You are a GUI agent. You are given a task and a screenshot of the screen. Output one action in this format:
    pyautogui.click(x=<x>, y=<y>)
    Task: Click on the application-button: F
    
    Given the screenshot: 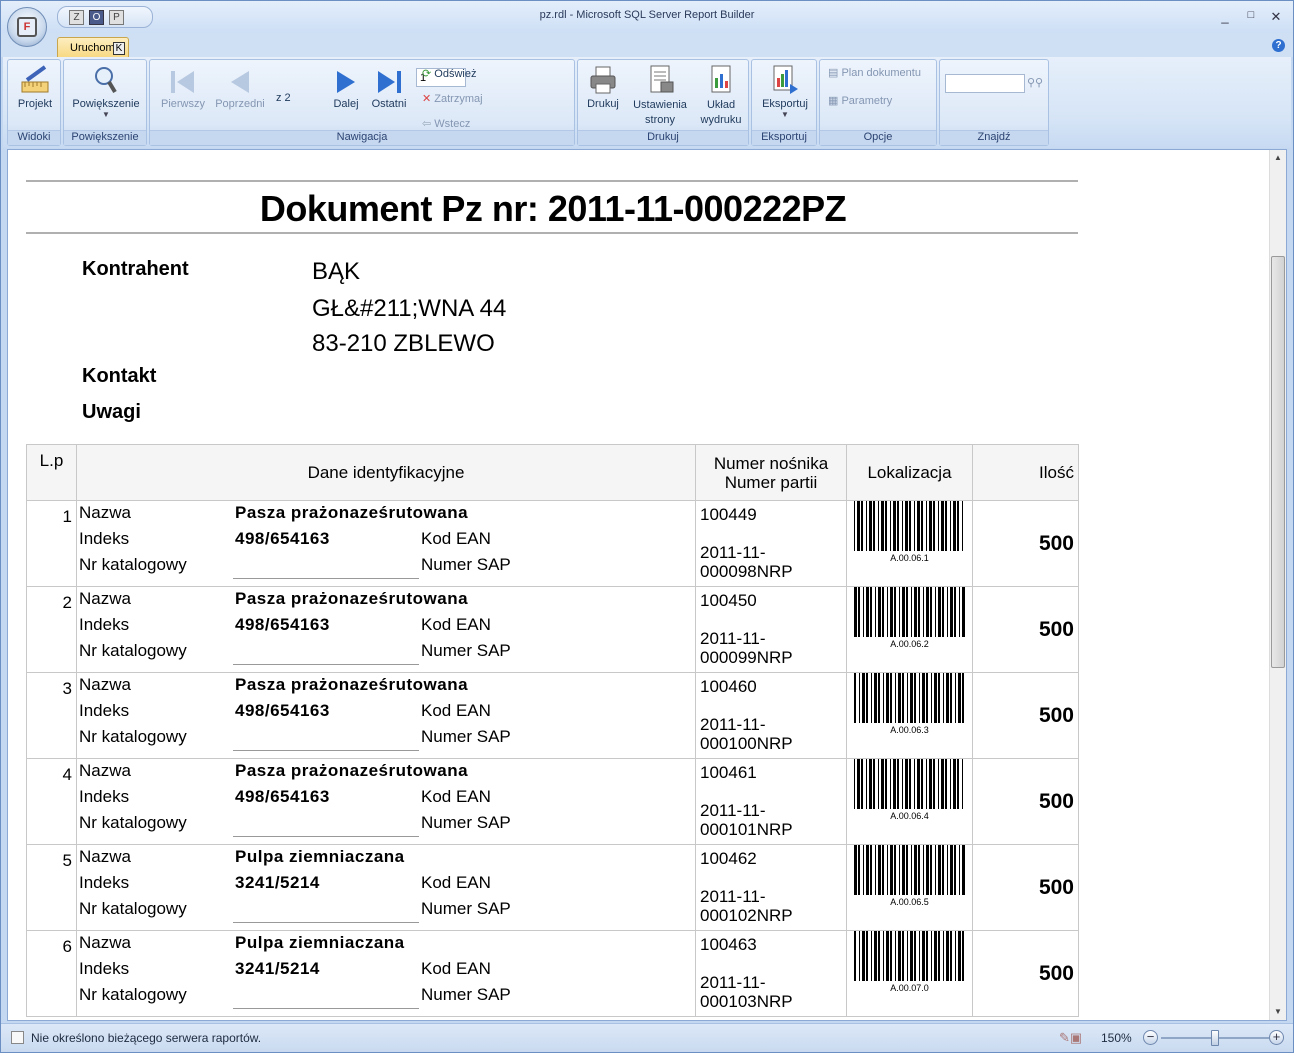 What is the action you would take?
    pyautogui.click(x=27, y=27)
    